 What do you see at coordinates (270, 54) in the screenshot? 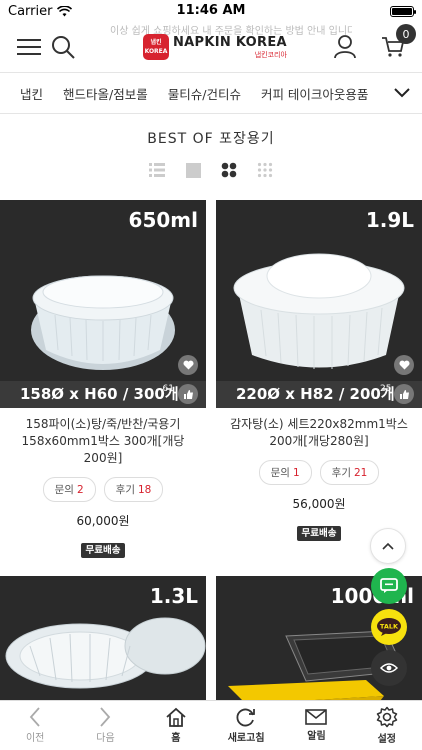
I see `logo-subtitle: 냅킨코리아` at bounding box center [270, 54].